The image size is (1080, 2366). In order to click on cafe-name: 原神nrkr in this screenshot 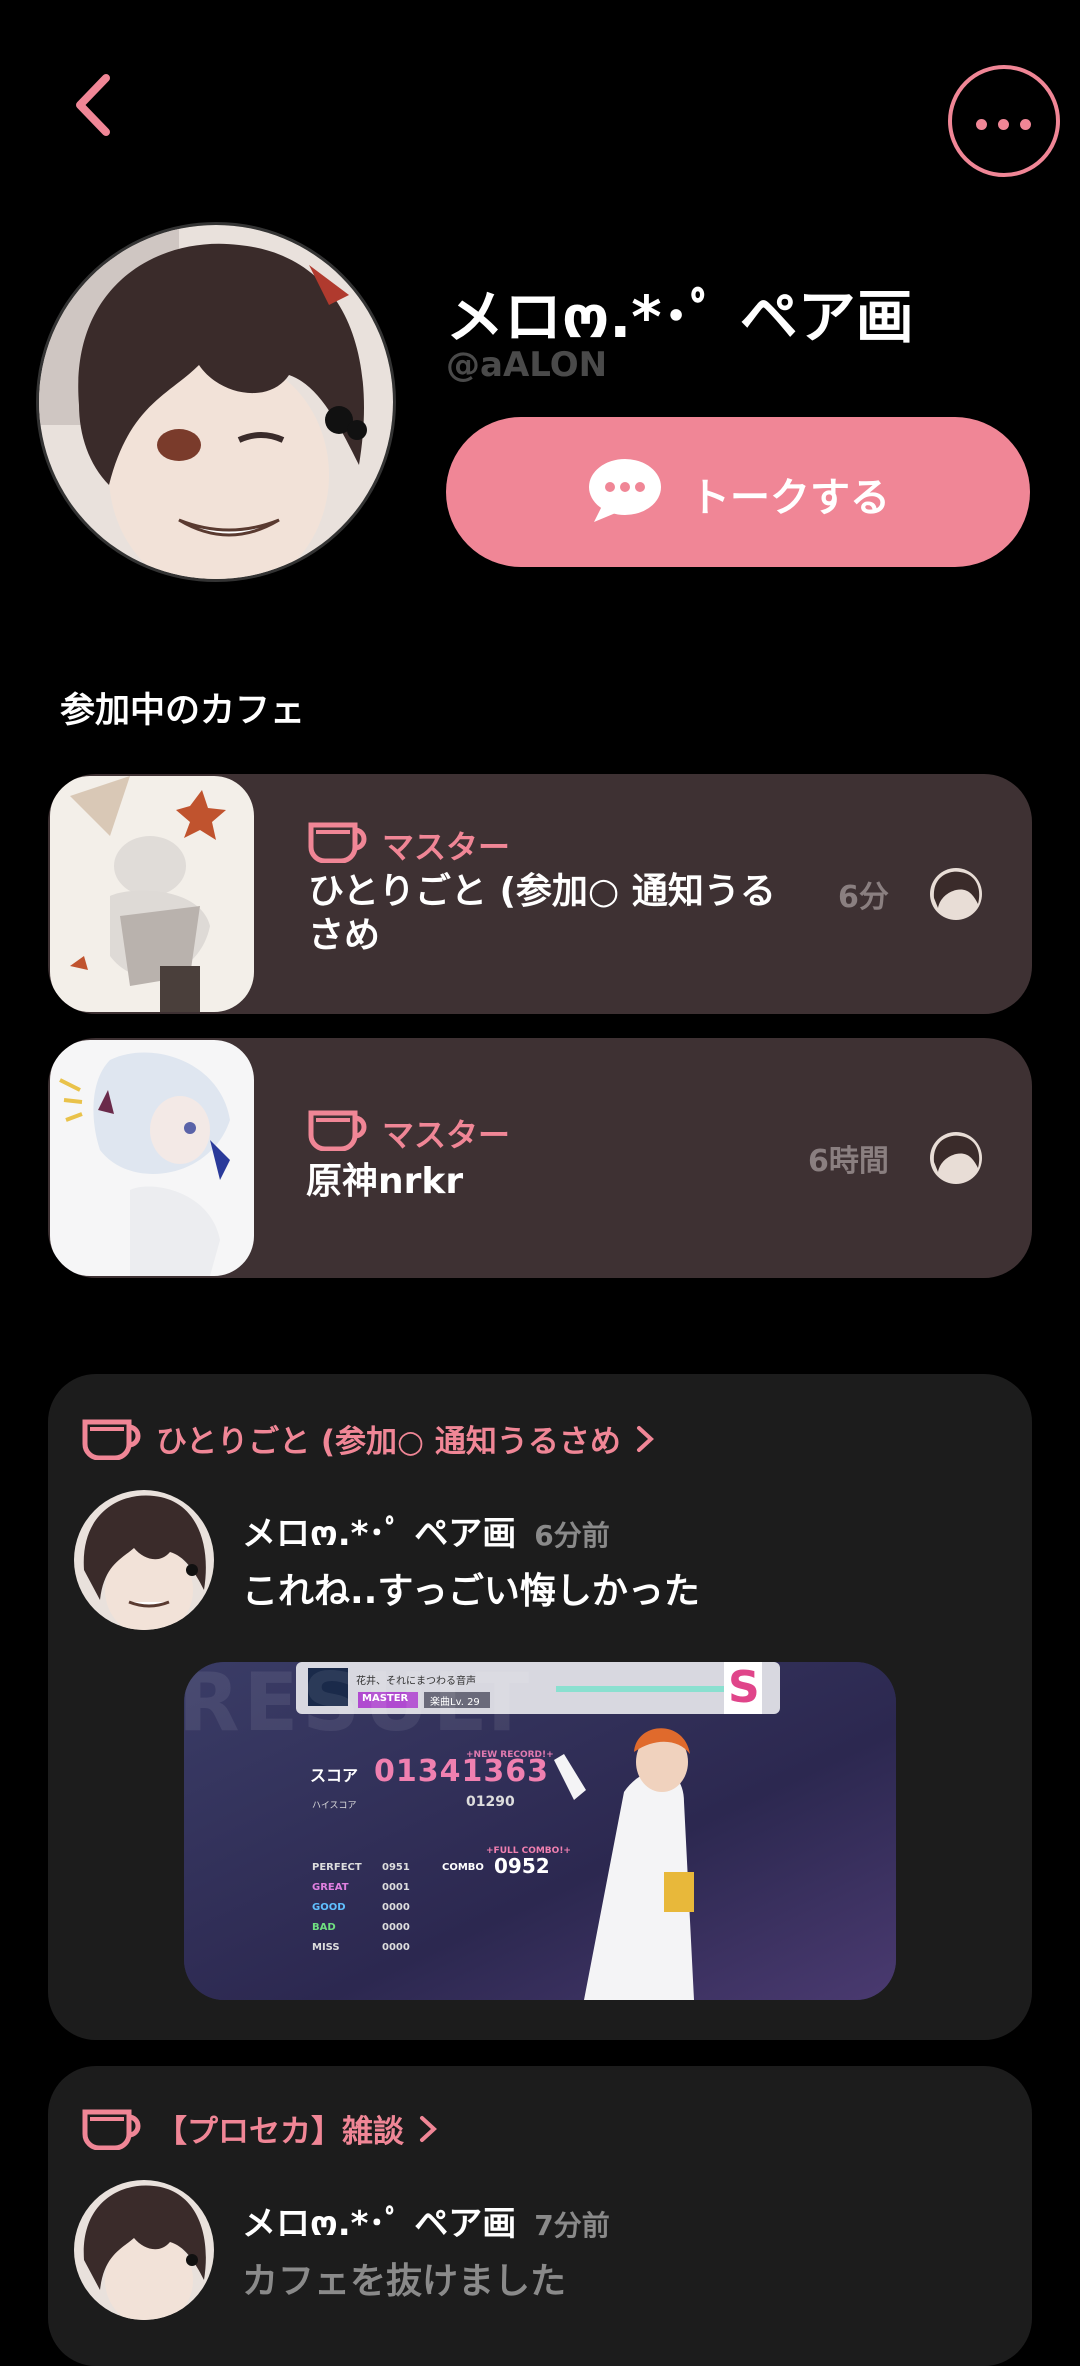, I will do `click(385, 1181)`.